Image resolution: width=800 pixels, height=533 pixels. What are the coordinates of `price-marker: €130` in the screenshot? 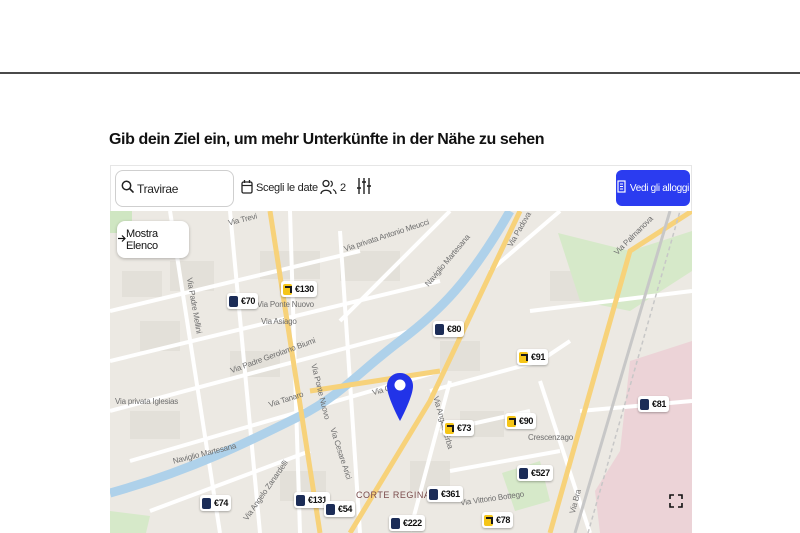 It's located at (299, 289).